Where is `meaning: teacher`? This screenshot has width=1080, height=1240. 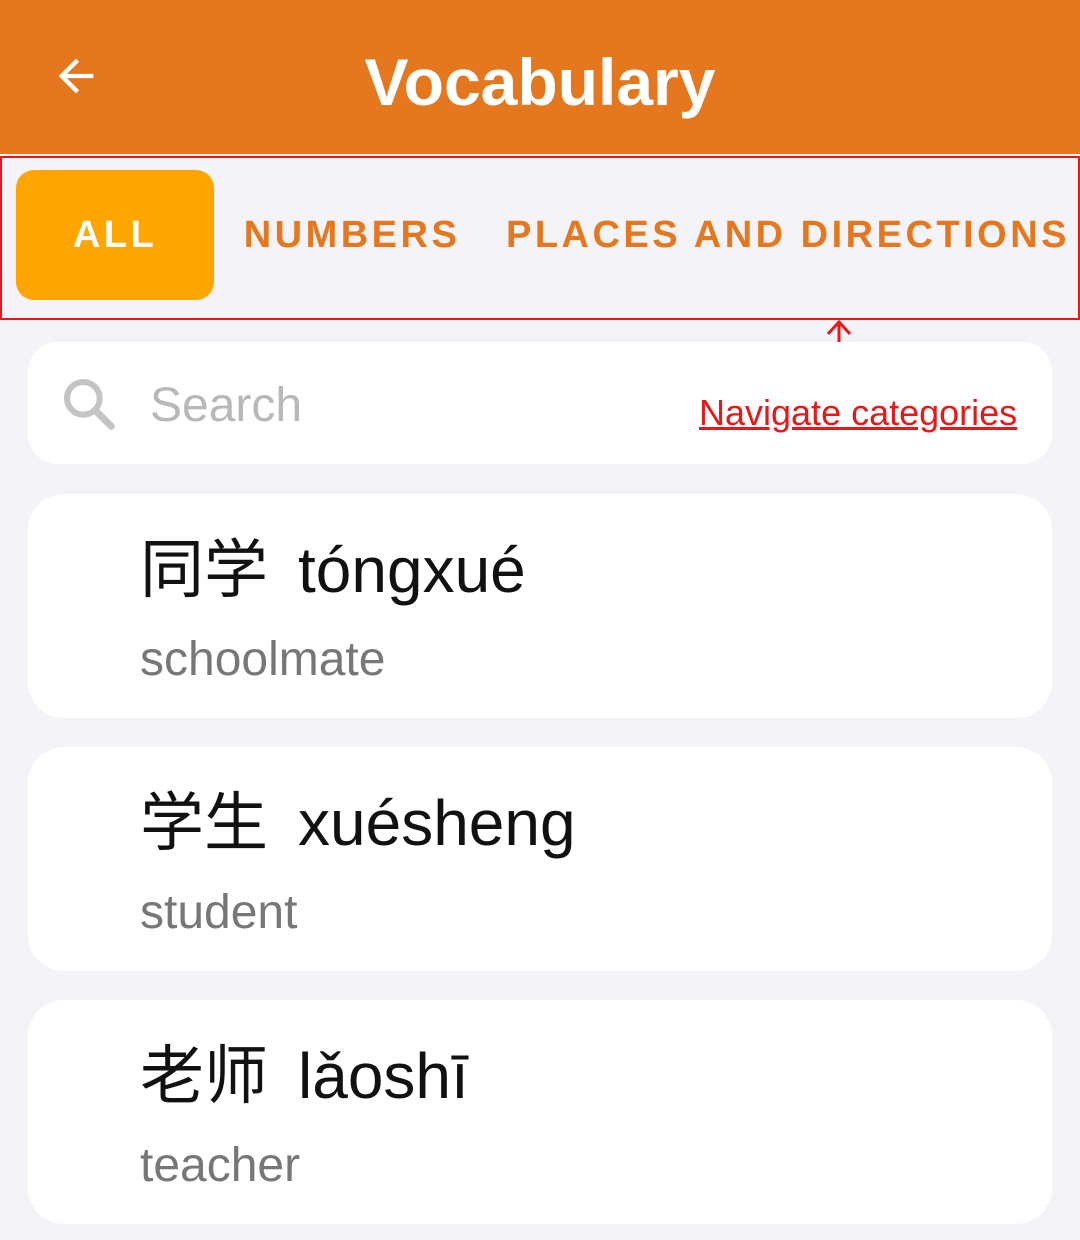
meaning: teacher is located at coordinates (220, 1165).